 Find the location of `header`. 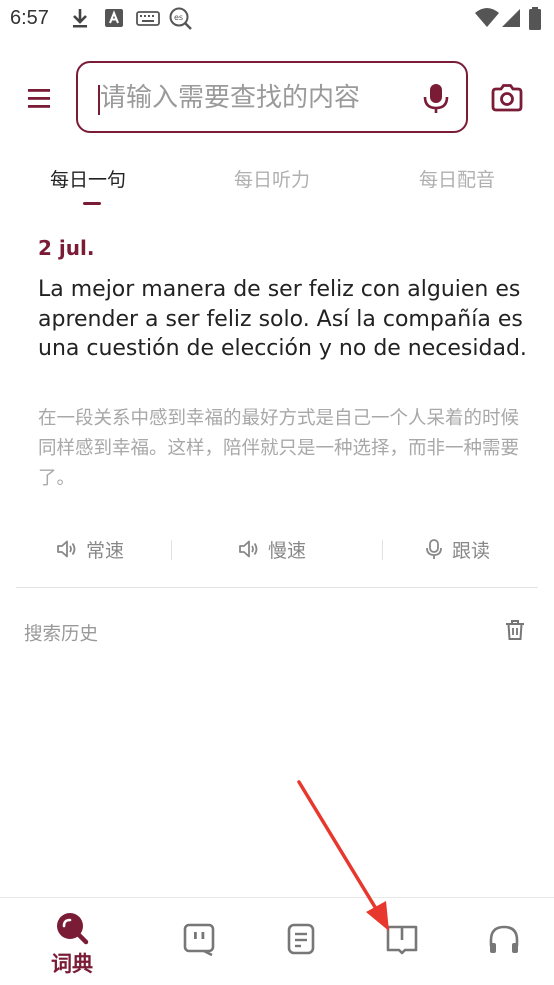

header is located at coordinates (277, 95).